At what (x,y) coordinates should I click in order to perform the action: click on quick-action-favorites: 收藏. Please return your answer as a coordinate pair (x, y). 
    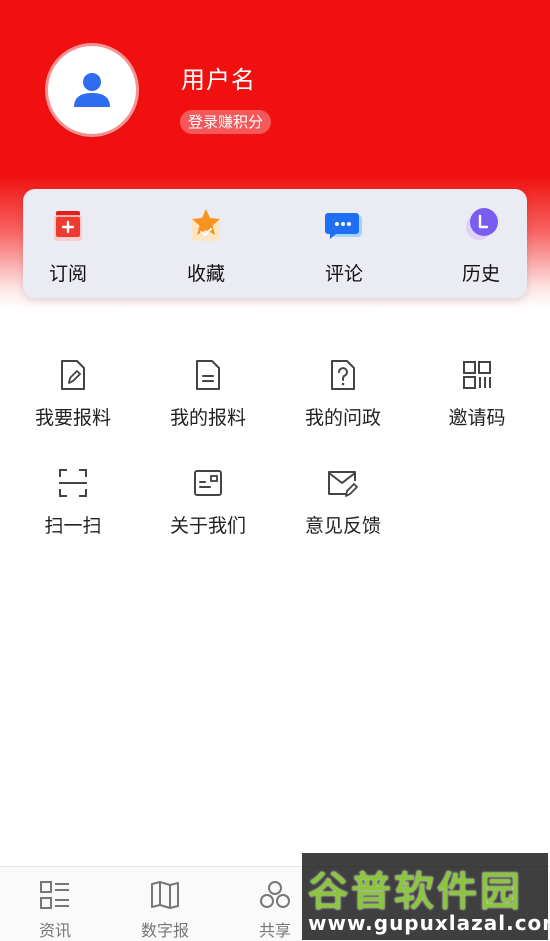
    Looking at the image, I should click on (206, 243).